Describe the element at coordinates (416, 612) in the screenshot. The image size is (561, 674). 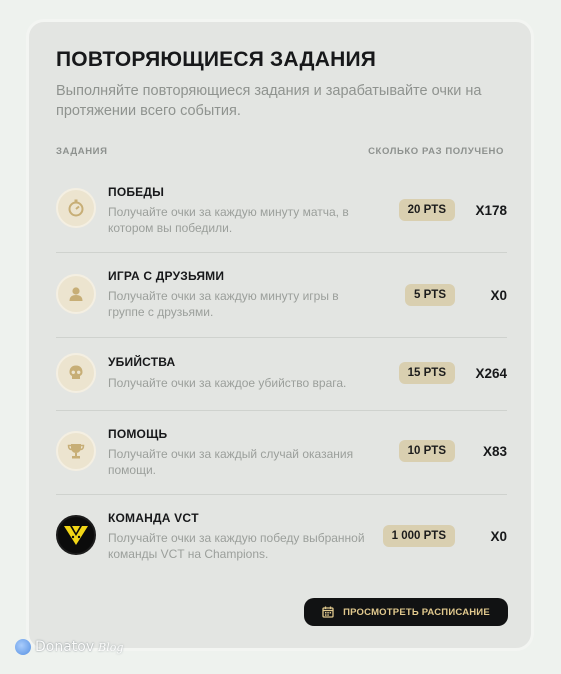
I see `view-schedule-label: ПРОСМОТРЕТЬ РАСПИСАНИЕ` at that location.